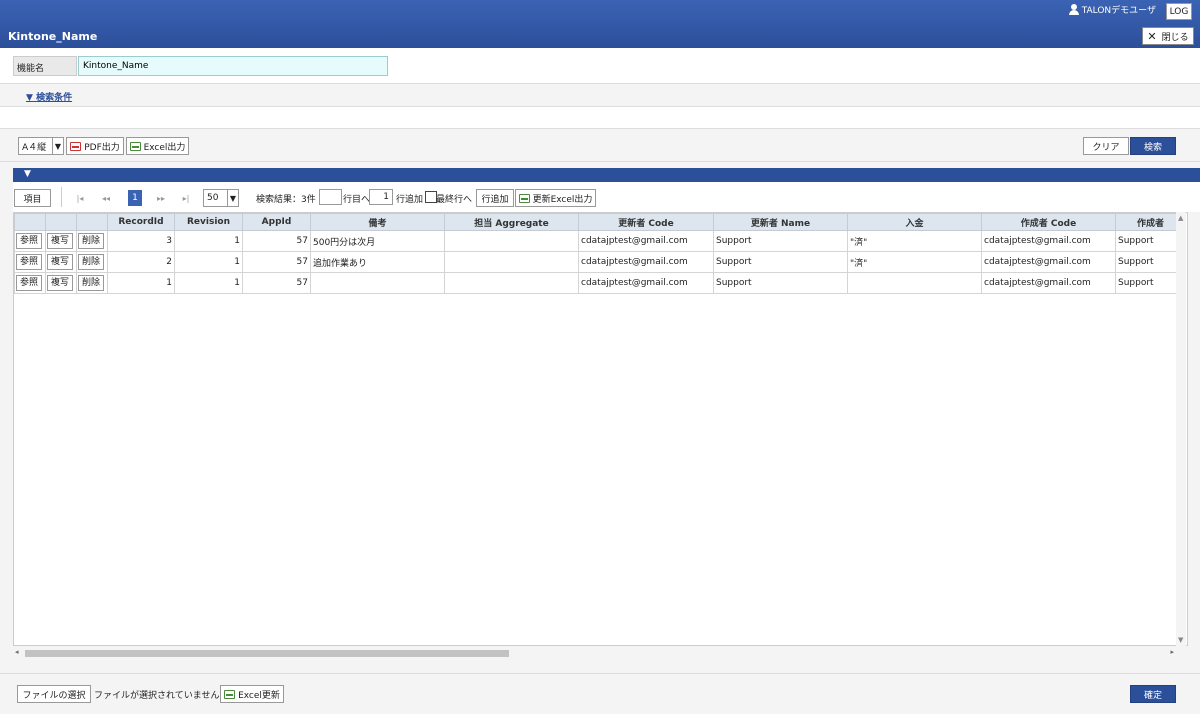 Image resolution: width=1200 pixels, height=714 pixels. Describe the element at coordinates (141, 283) in the screenshot. I see `record-id-cell: 1` at that location.